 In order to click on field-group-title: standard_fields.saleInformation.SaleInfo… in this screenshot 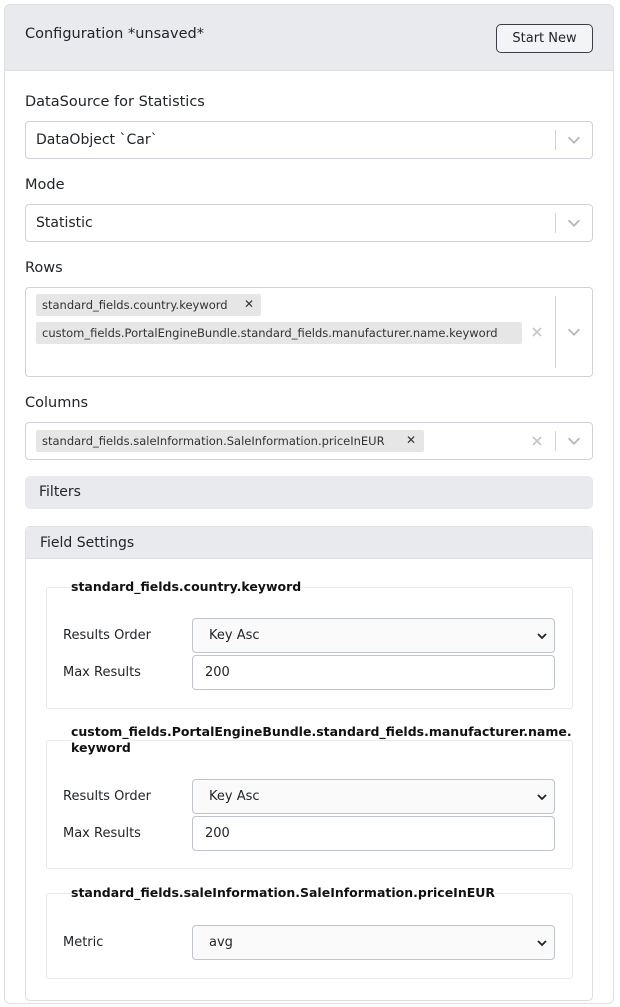, I will do `click(283, 893)`.